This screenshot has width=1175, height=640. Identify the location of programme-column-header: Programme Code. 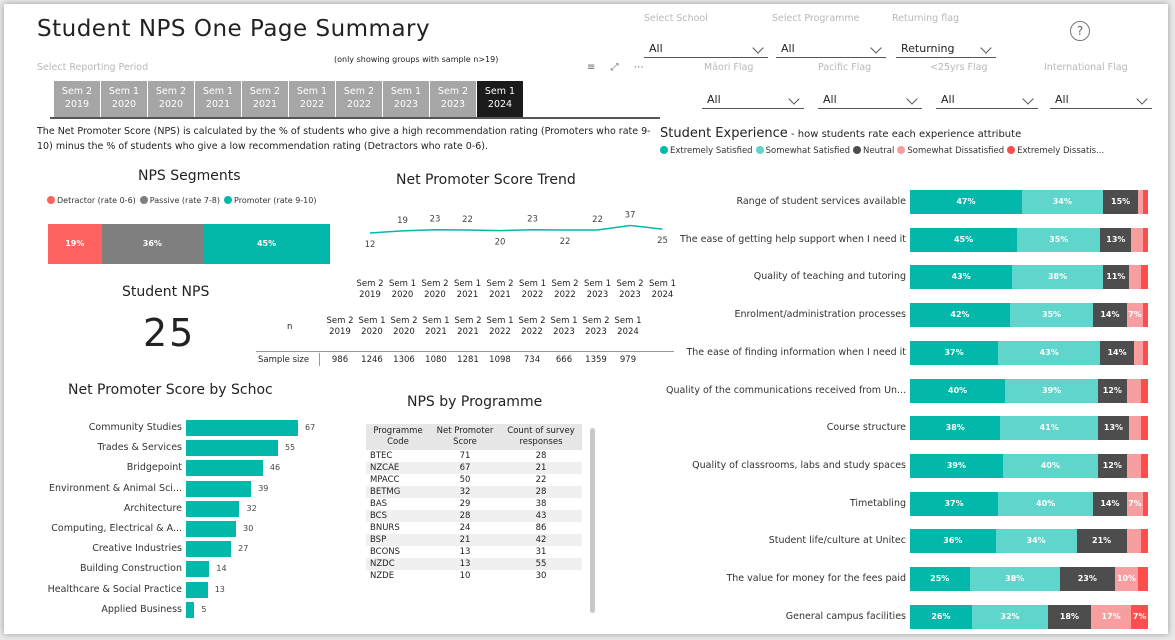
(398, 437).